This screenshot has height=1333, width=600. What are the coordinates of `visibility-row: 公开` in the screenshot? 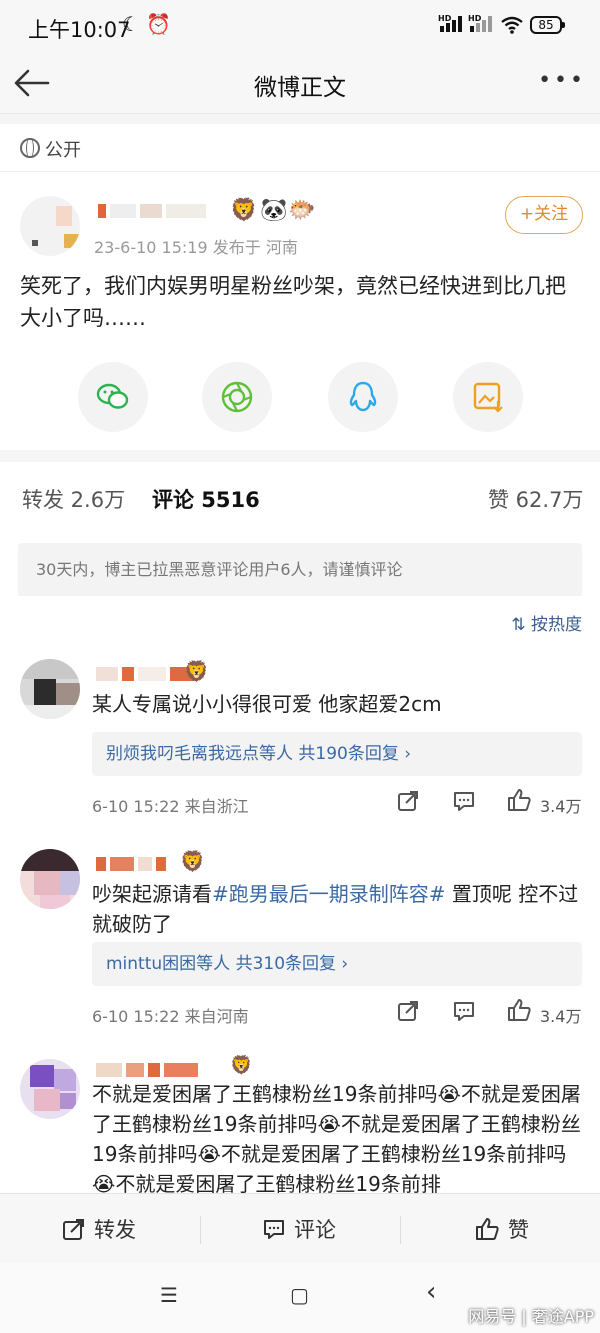 It's located at (300, 148).